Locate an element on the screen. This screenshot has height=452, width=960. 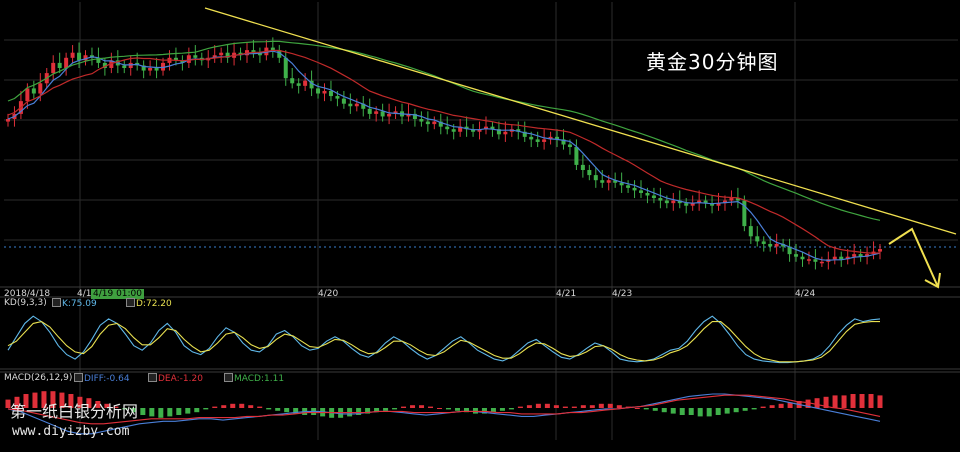
kd-d-line is located at coordinates (443, 342).